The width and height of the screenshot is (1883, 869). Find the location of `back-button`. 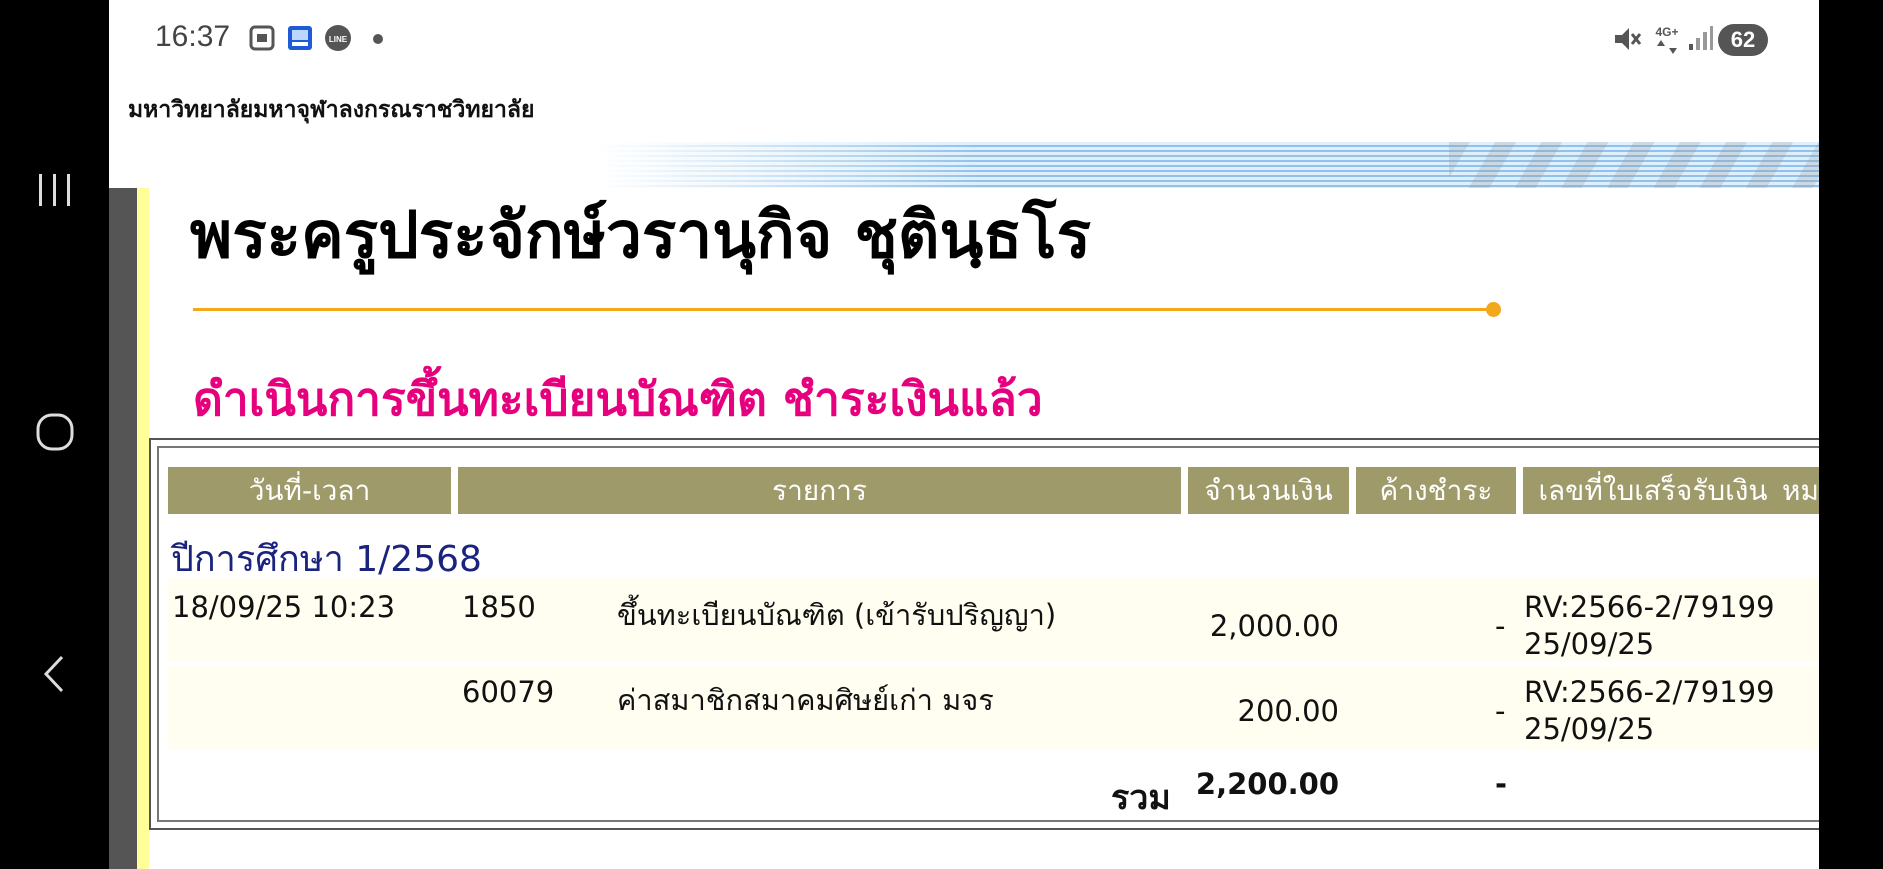

back-button is located at coordinates (54, 674).